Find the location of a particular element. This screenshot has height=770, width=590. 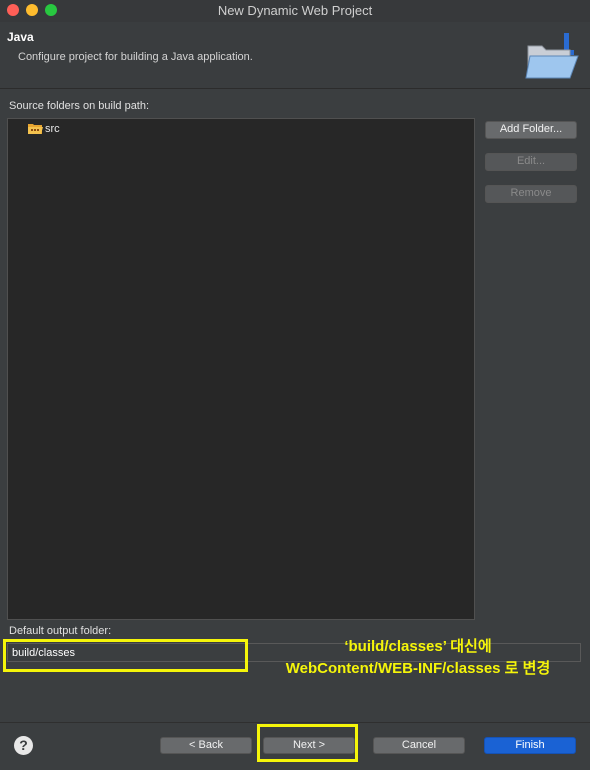

tree-item-src: src is located at coordinates (44, 129).